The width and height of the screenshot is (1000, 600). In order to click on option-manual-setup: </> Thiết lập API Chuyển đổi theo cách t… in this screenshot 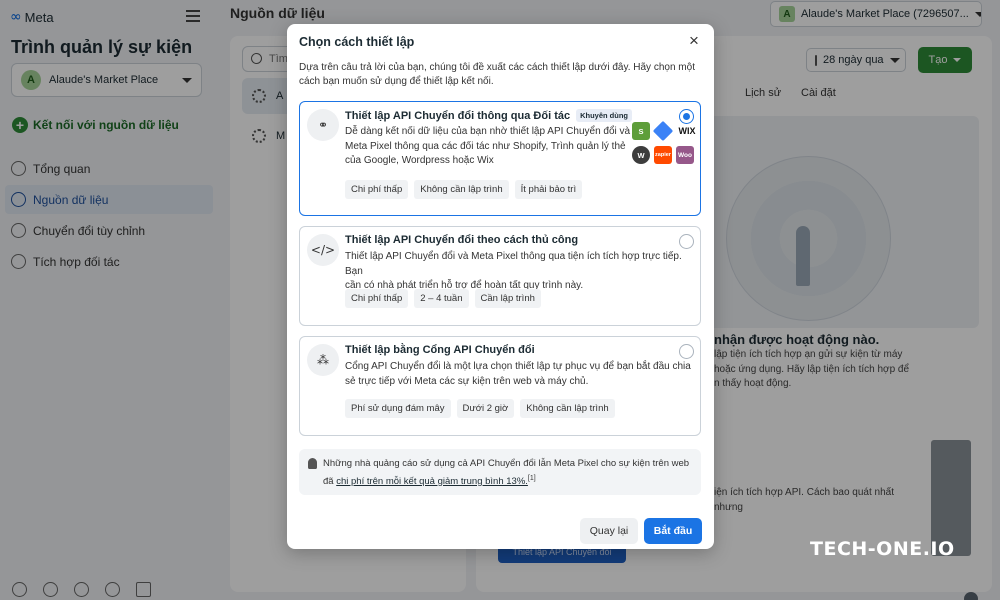, I will do `click(500, 276)`.